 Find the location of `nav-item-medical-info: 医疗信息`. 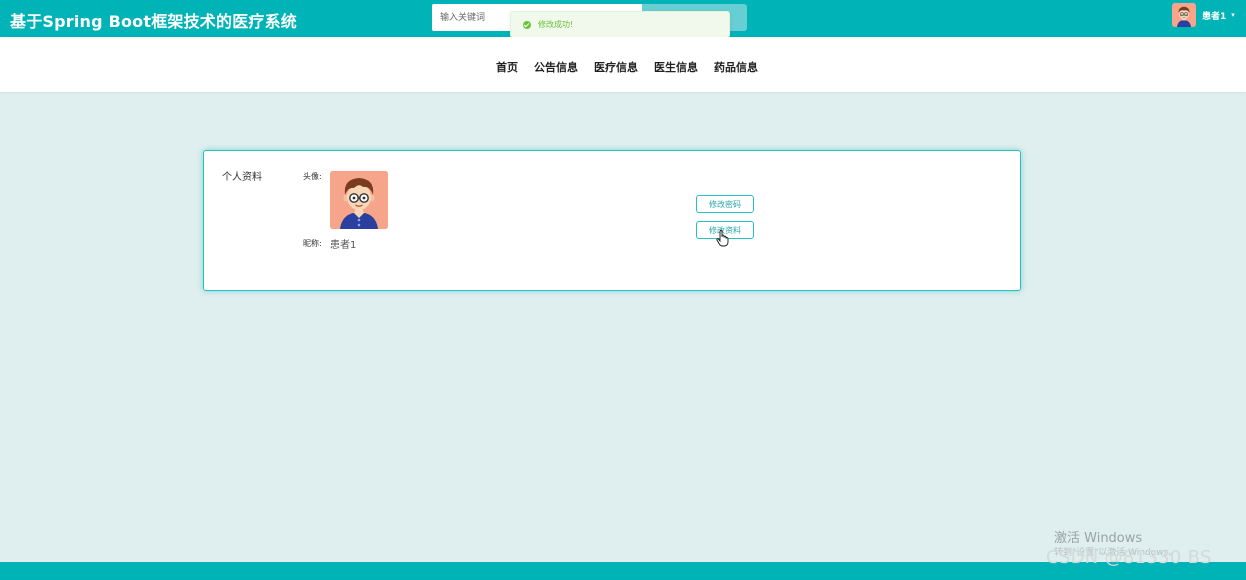

nav-item-medical-info: 医疗信息 is located at coordinates (616, 67).